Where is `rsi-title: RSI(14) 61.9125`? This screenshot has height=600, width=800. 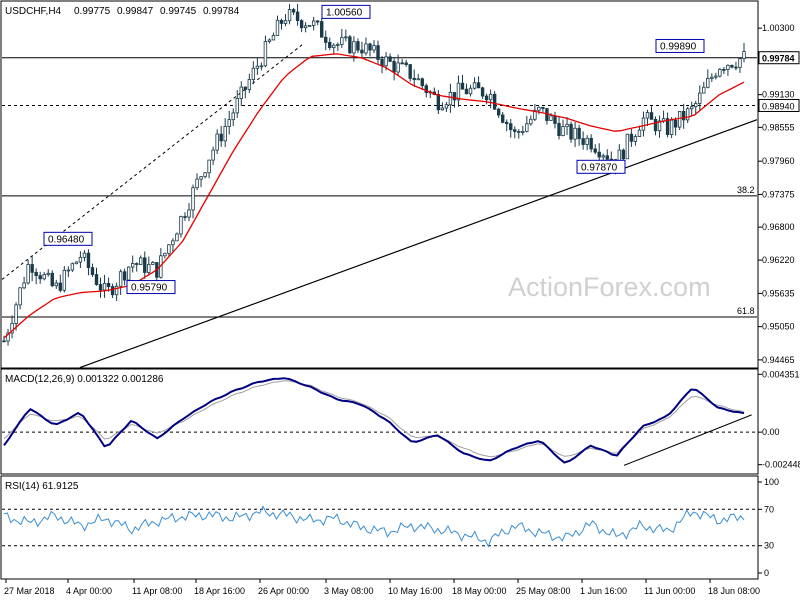
rsi-title: RSI(14) 61.9125 is located at coordinates (42, 486).